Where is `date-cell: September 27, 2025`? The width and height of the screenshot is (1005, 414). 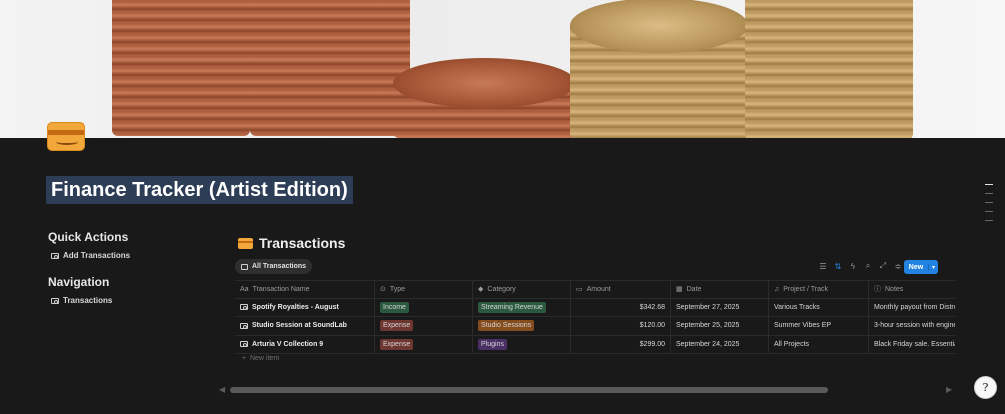
date-cell: September 27, 2025 is located at coordinates (720, 307).